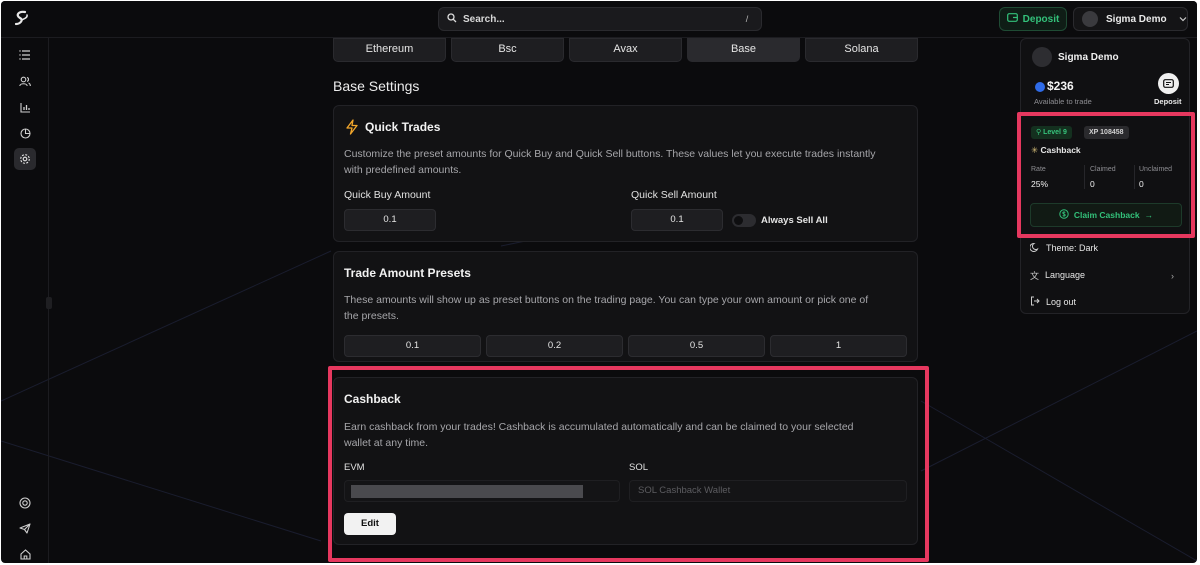 The width and height of the screenshot is (1200, 565). What do you see at coordinates (25, 107) in the screenshot?
I see `chart-icon` at bounding box center [25, 107].